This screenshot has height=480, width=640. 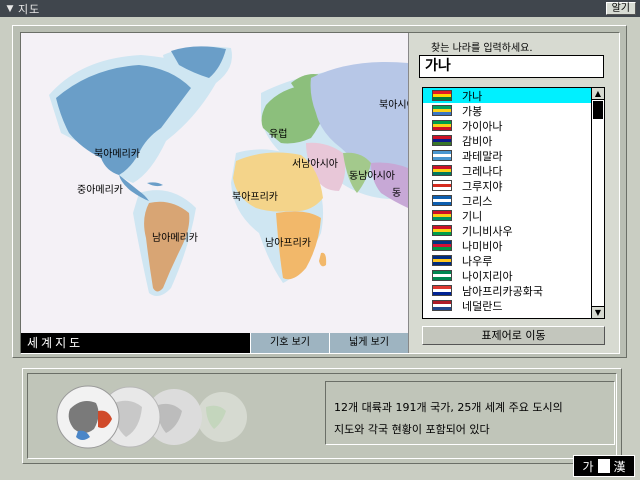 I want to click on hangul-label: 가, so click(x=588, y=466).